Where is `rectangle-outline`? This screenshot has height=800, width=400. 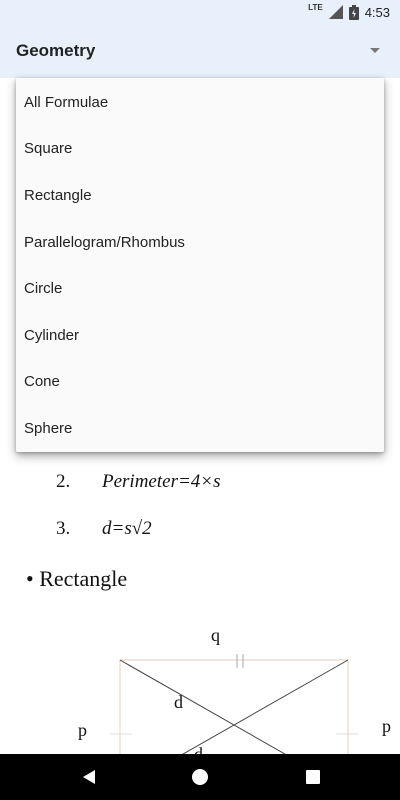
rectangle-outline is located at coordinates (234, 706).